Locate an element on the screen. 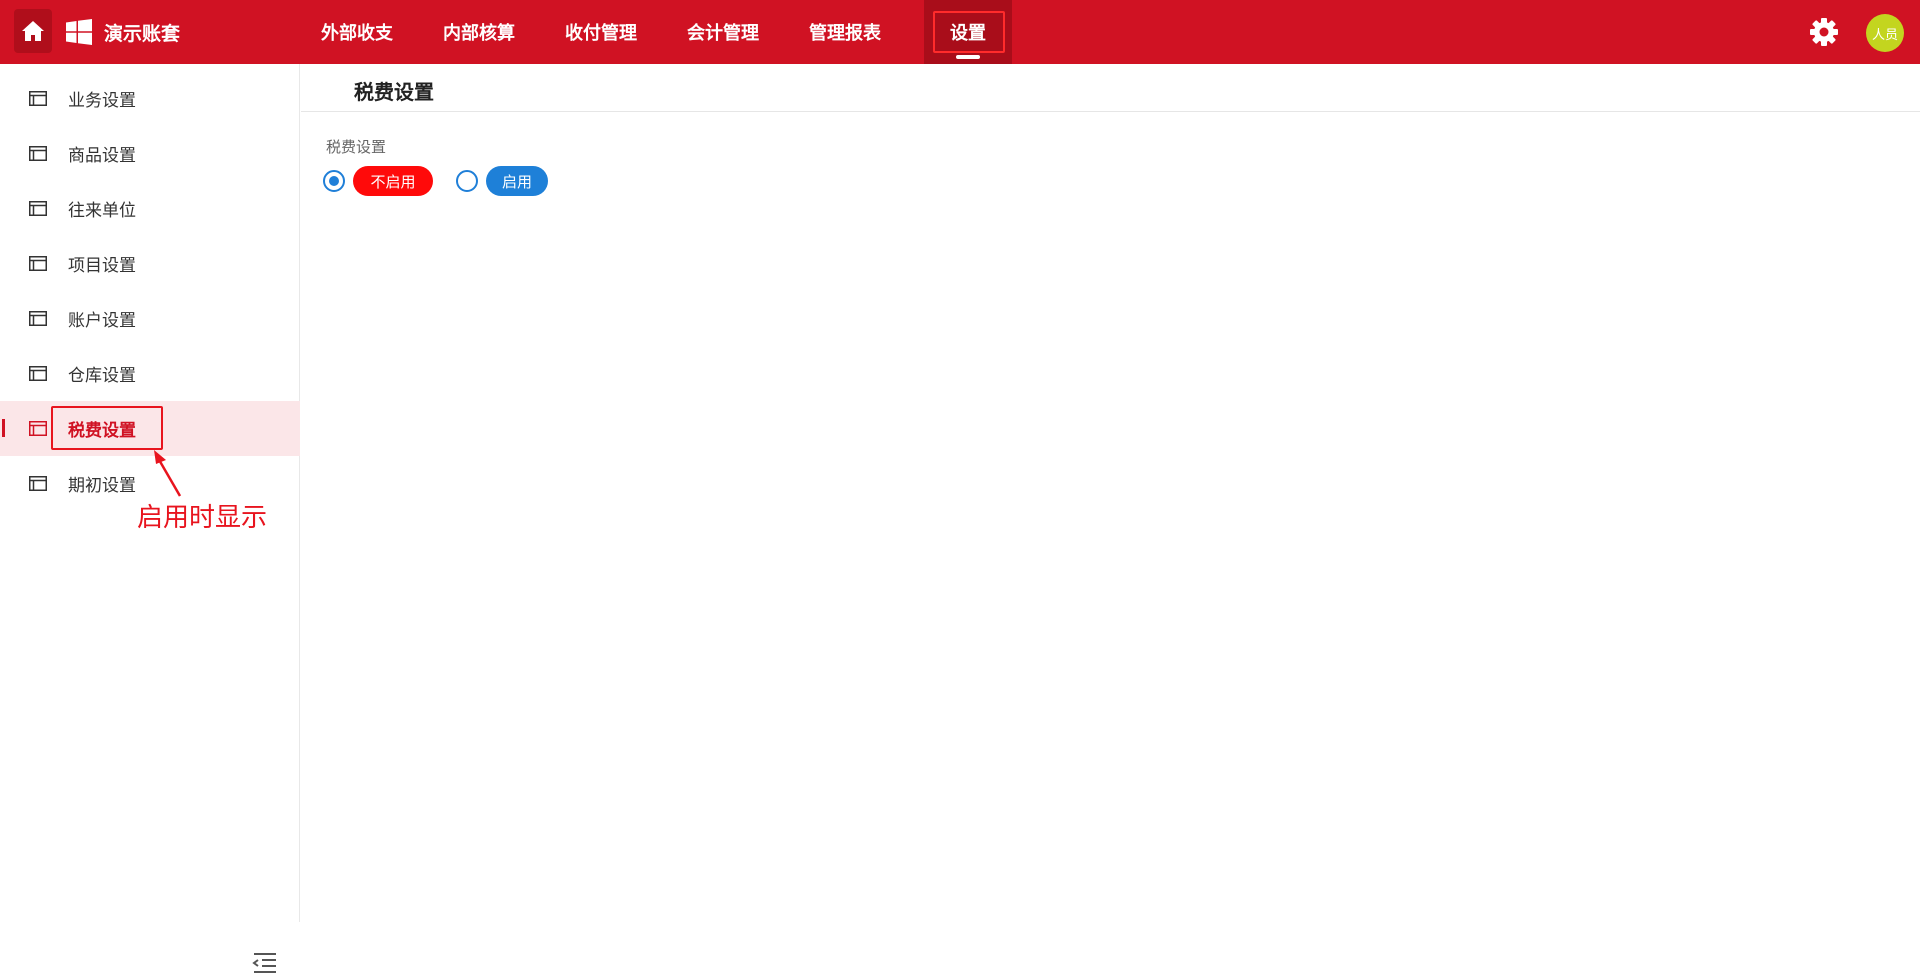 The width and height of the screenshot is (1920, 974). disable-option: 不启用 is located at coordinates (393, 181).